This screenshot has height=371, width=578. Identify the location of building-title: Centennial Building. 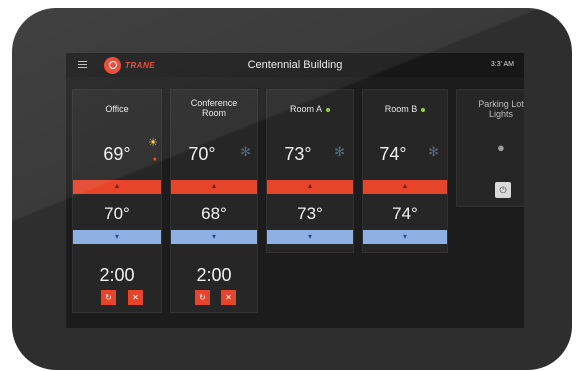
(295, 65).